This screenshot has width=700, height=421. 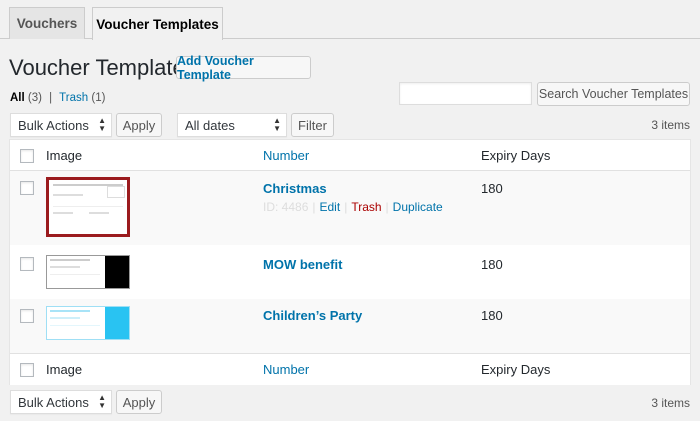 What do you see at coordinates (613, 94) in the screenshot?
I see `search-templates-button: Search Voucher Templates` at bounding box center [613, 94].